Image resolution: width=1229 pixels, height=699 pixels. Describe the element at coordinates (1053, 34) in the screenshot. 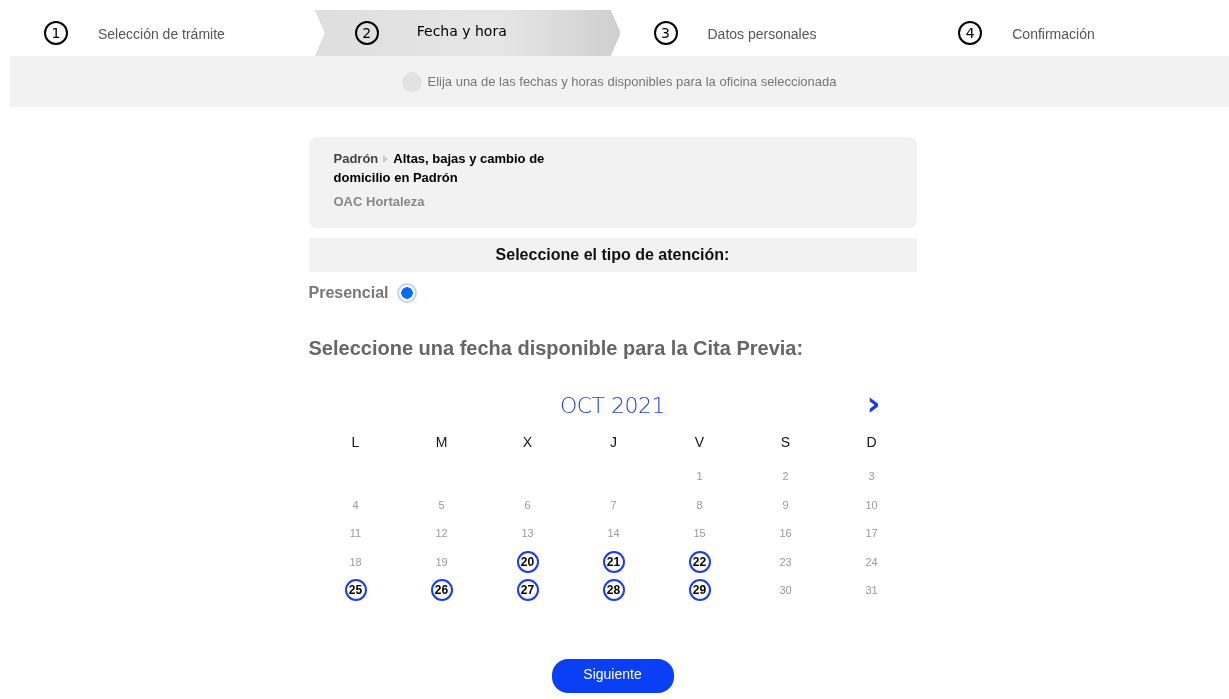

I see `step-label: Confirmación` at that location.